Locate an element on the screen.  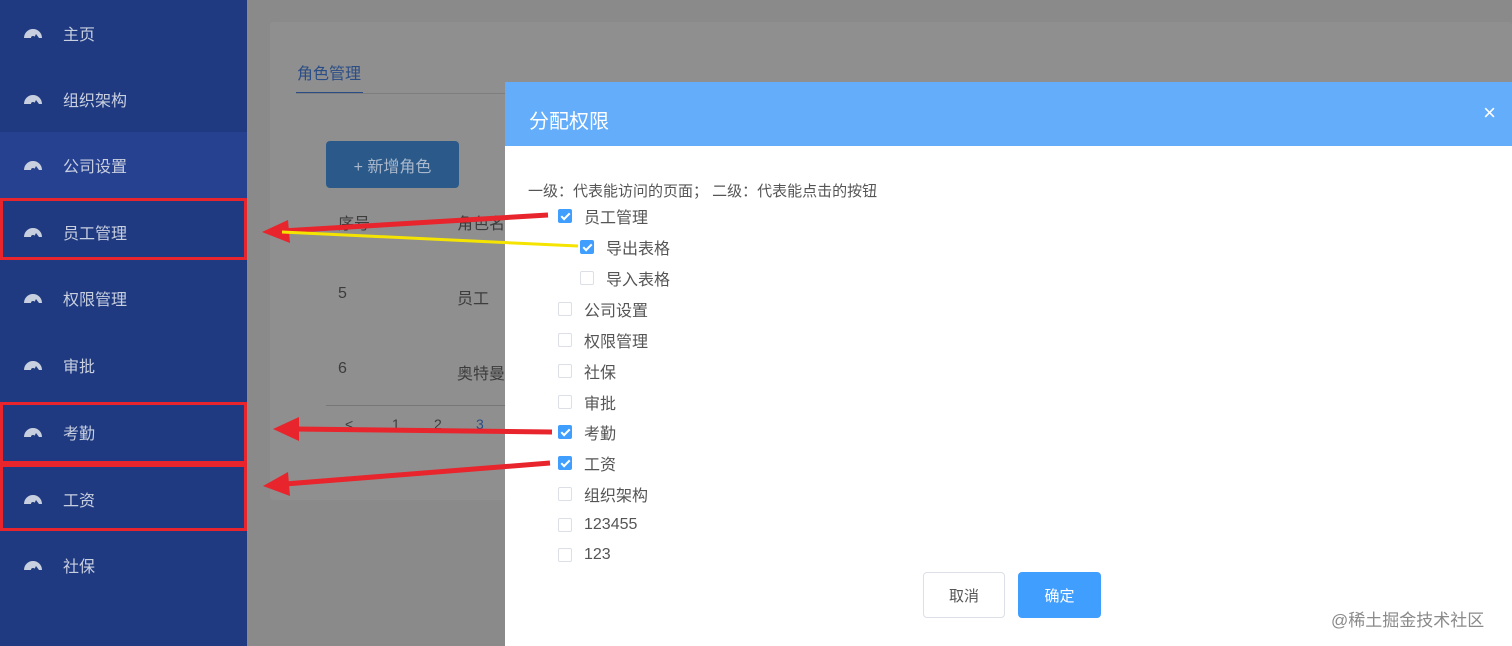
pagination-page: 1 is located at coordinates (396, 424).